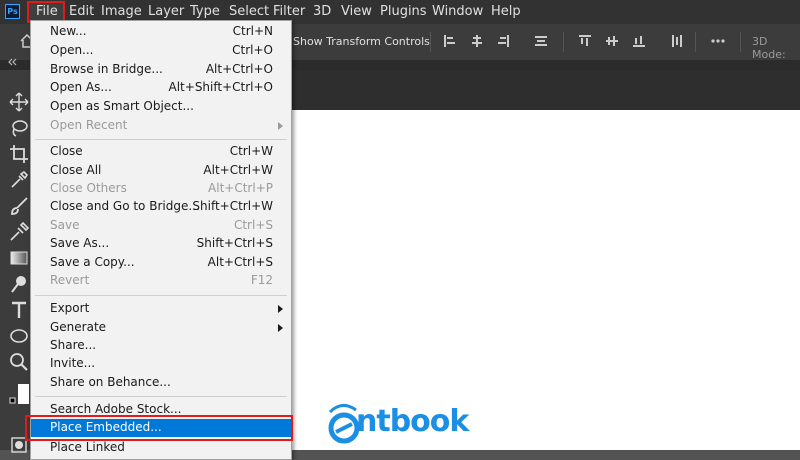  Describe the element at coordinates (161, 309) in the screenshot. I see `menu-item-export: Export` at that location.